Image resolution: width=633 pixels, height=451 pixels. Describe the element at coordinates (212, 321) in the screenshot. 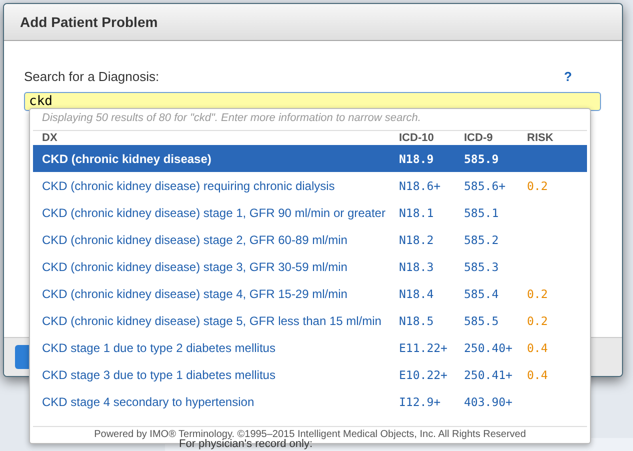

I see `diagnosis-text: CKD (chronic kidney disease) stage 5, GFR less than 15 ml/min` at that location.